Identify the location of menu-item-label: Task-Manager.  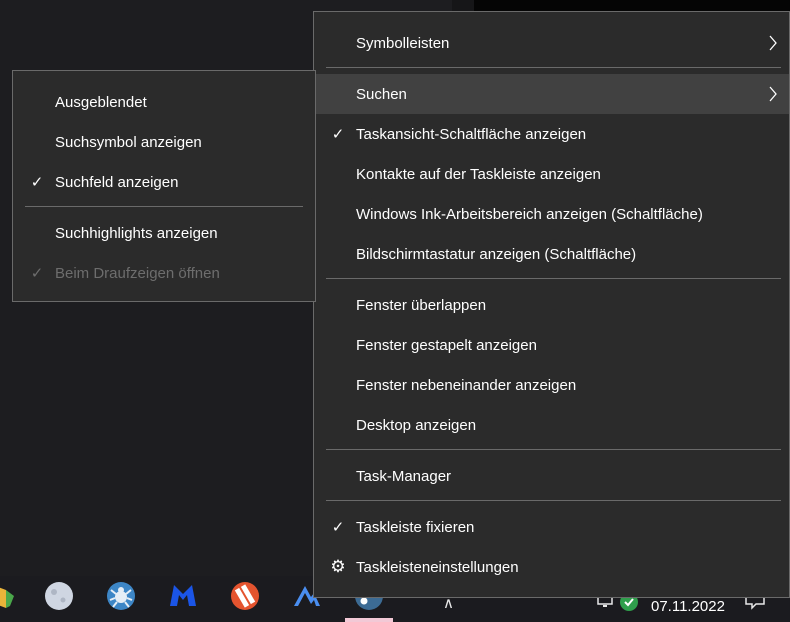
(404, 476).